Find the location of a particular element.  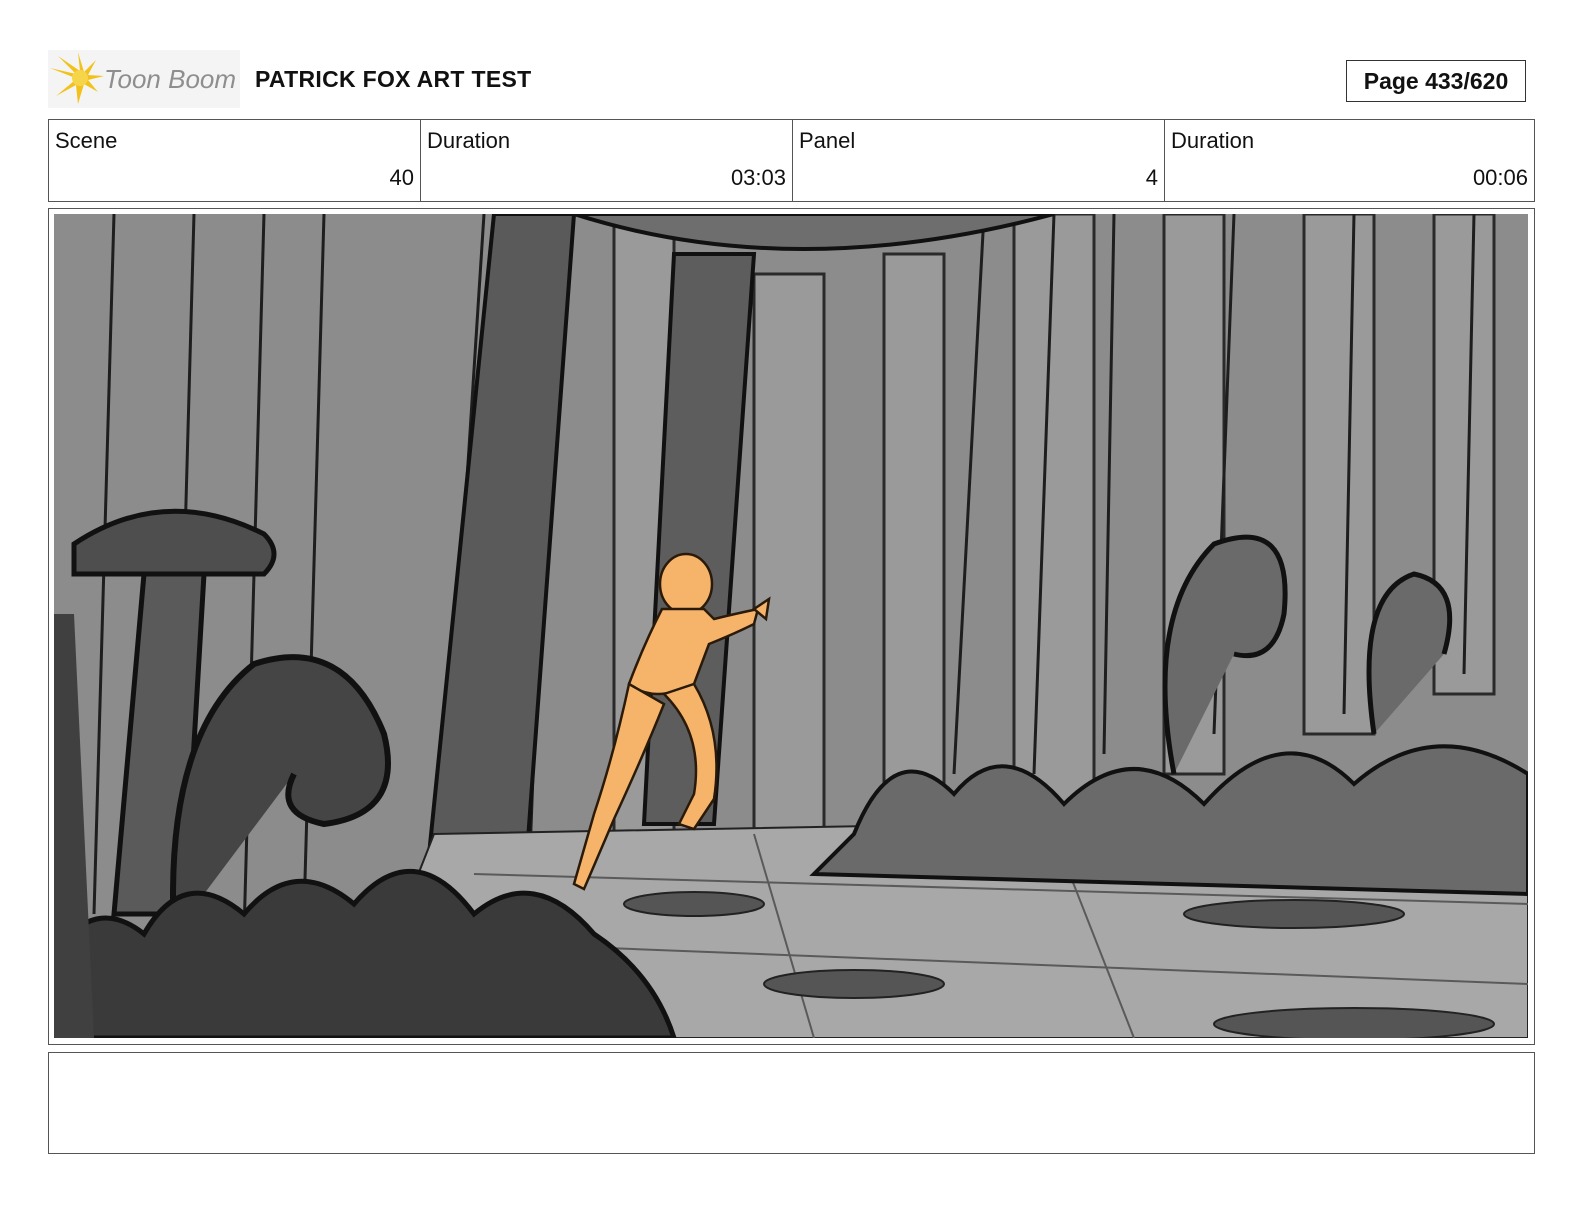

panel-duration-label: Duration is located at coordinates (1213, 140).